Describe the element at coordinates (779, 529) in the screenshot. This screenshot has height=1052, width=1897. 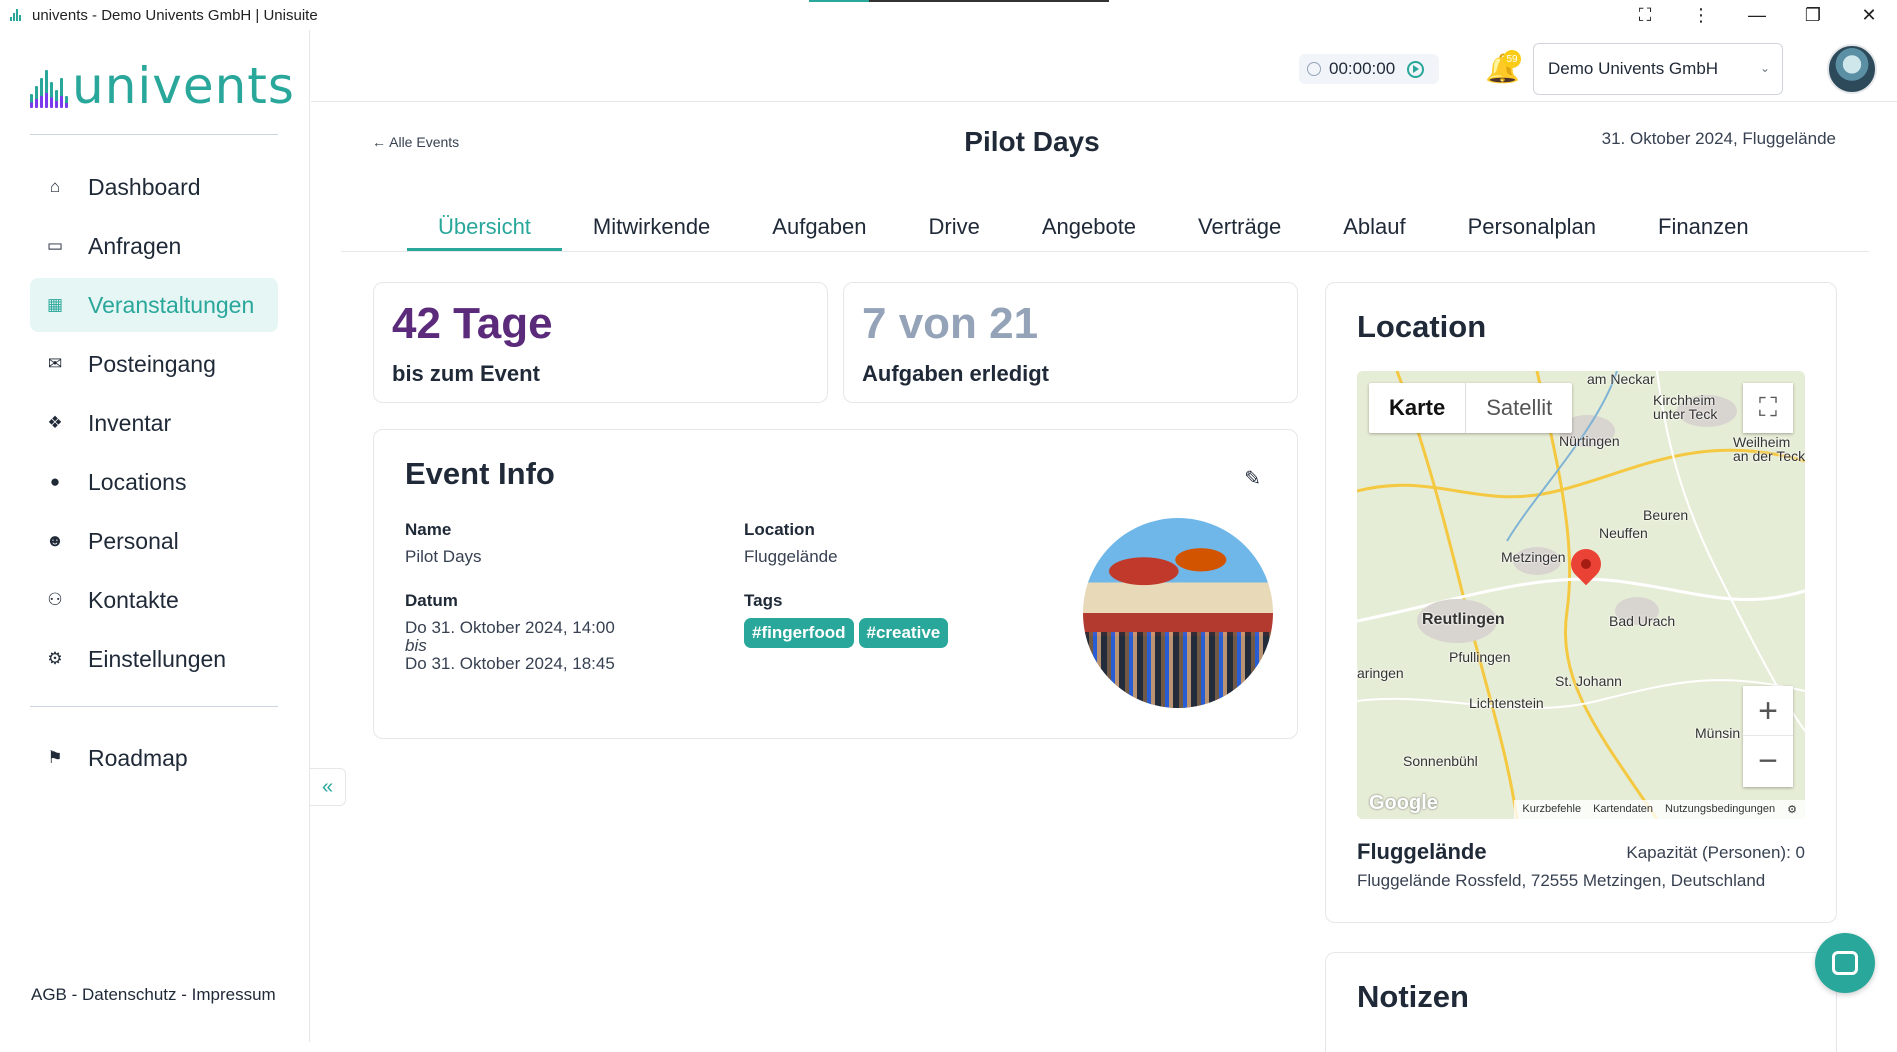
I see `location-label: Location` at that location.